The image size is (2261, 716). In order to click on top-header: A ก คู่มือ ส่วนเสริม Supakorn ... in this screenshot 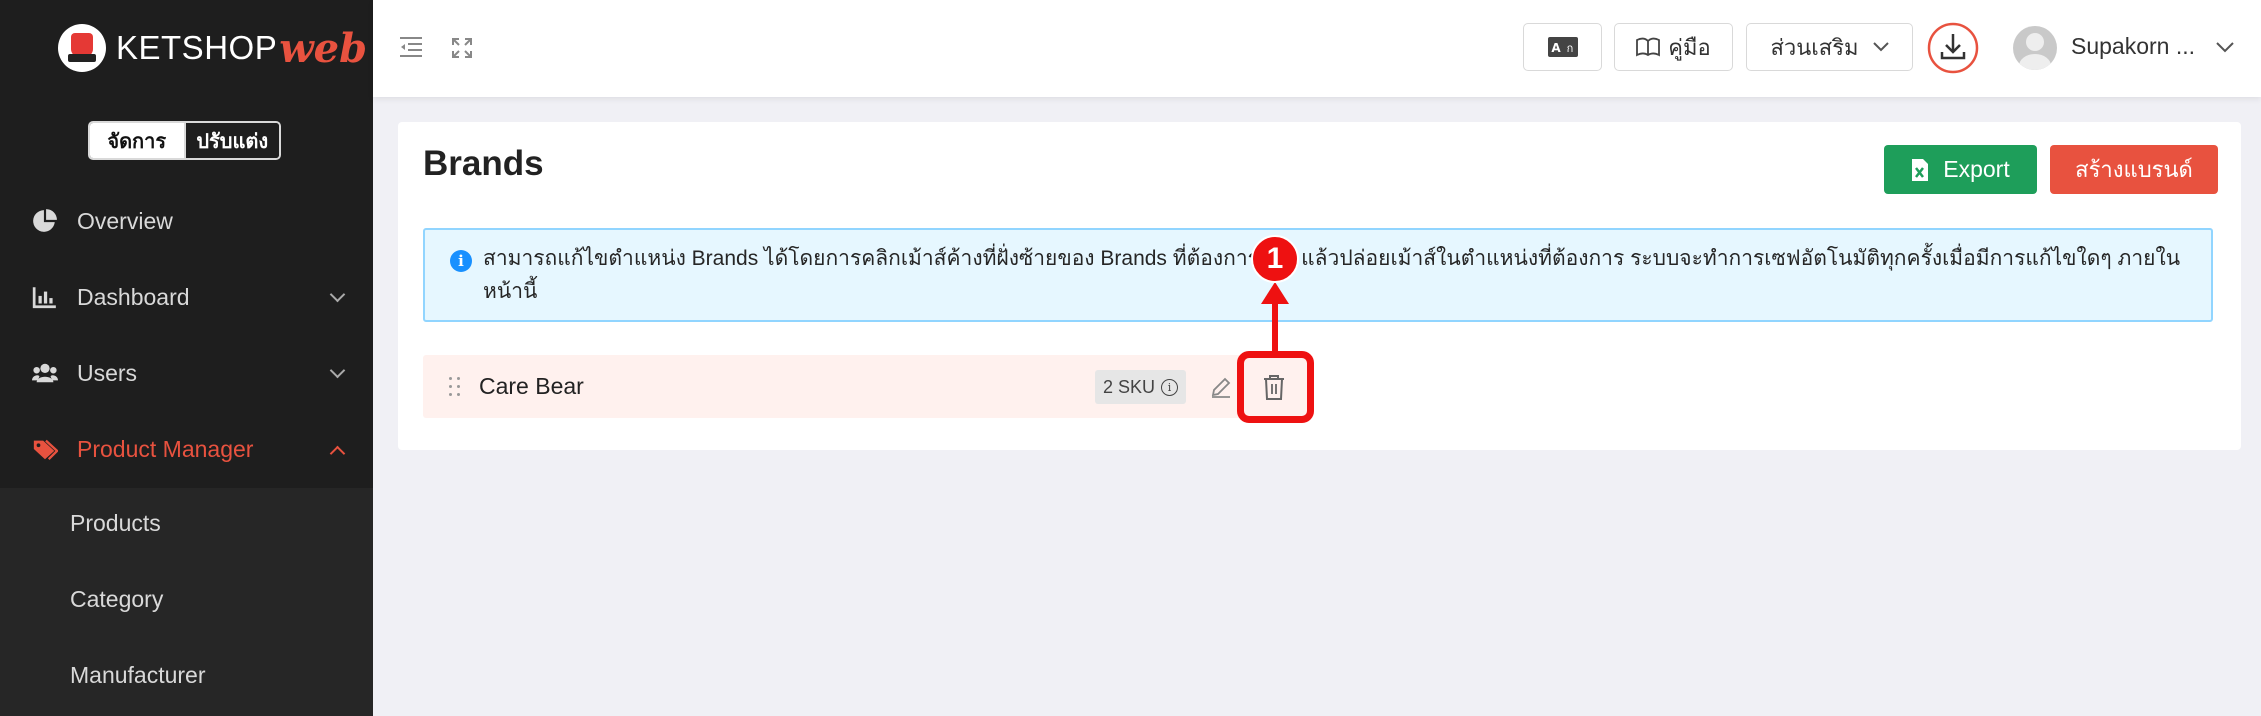, I will do `click(1317, 48)`.